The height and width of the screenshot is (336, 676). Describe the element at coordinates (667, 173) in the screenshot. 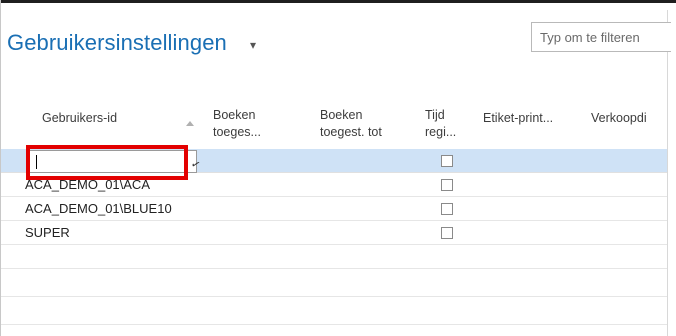

I see `window-right-border` at that location.